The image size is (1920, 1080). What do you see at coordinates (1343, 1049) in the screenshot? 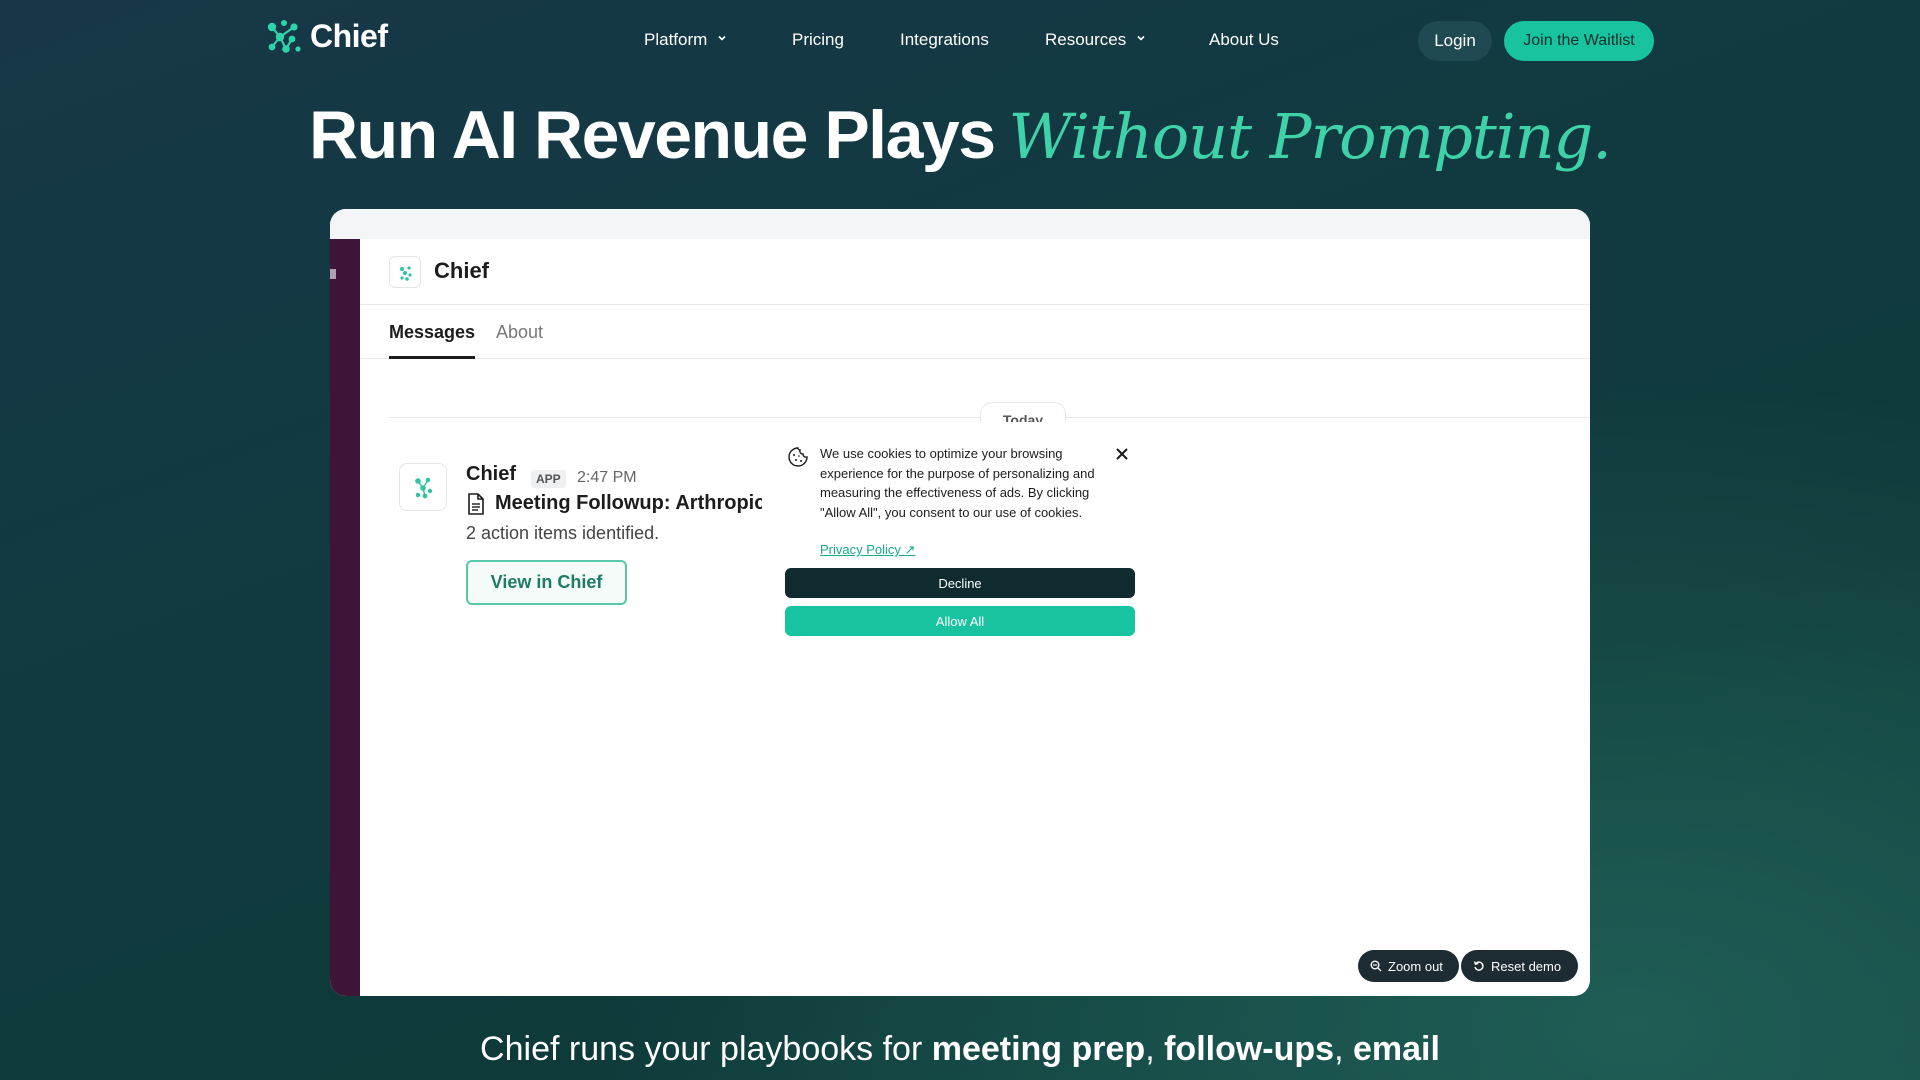
I see `subhead-sep-2: ,` at bounding box center [1343, 1049].